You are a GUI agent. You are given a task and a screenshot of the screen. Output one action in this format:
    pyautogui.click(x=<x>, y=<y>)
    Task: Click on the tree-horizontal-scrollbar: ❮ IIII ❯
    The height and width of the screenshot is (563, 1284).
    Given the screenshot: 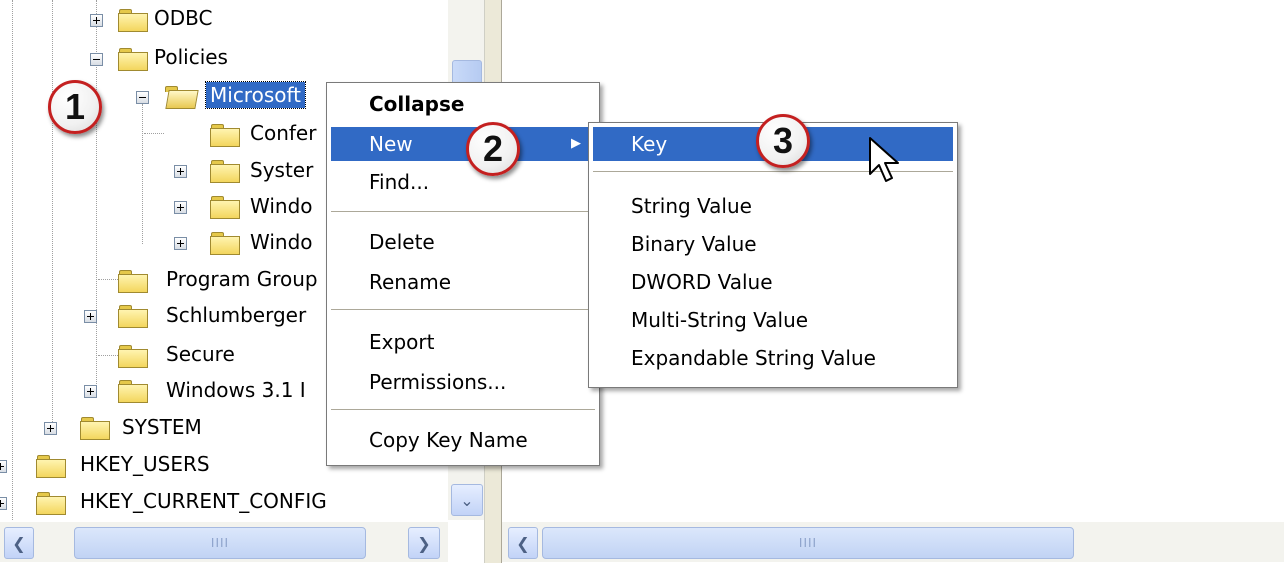 What is the action you would take?
    pyautogui.click(x=224, y=542)
    